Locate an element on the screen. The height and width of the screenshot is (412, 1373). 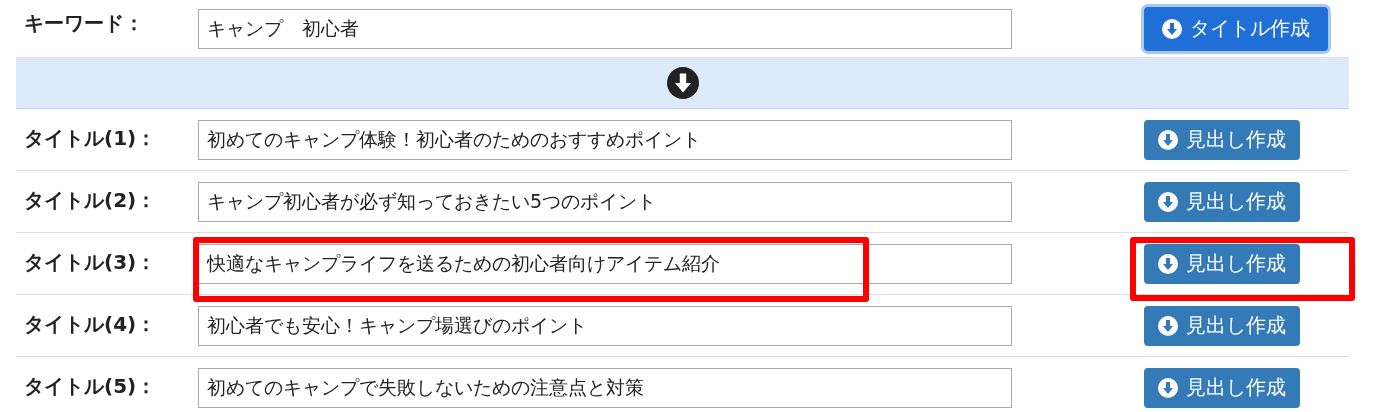
title-field: 初めてのキャンプ体験！初心者のためのおすすめポイント is located at coordinates (605, 139).